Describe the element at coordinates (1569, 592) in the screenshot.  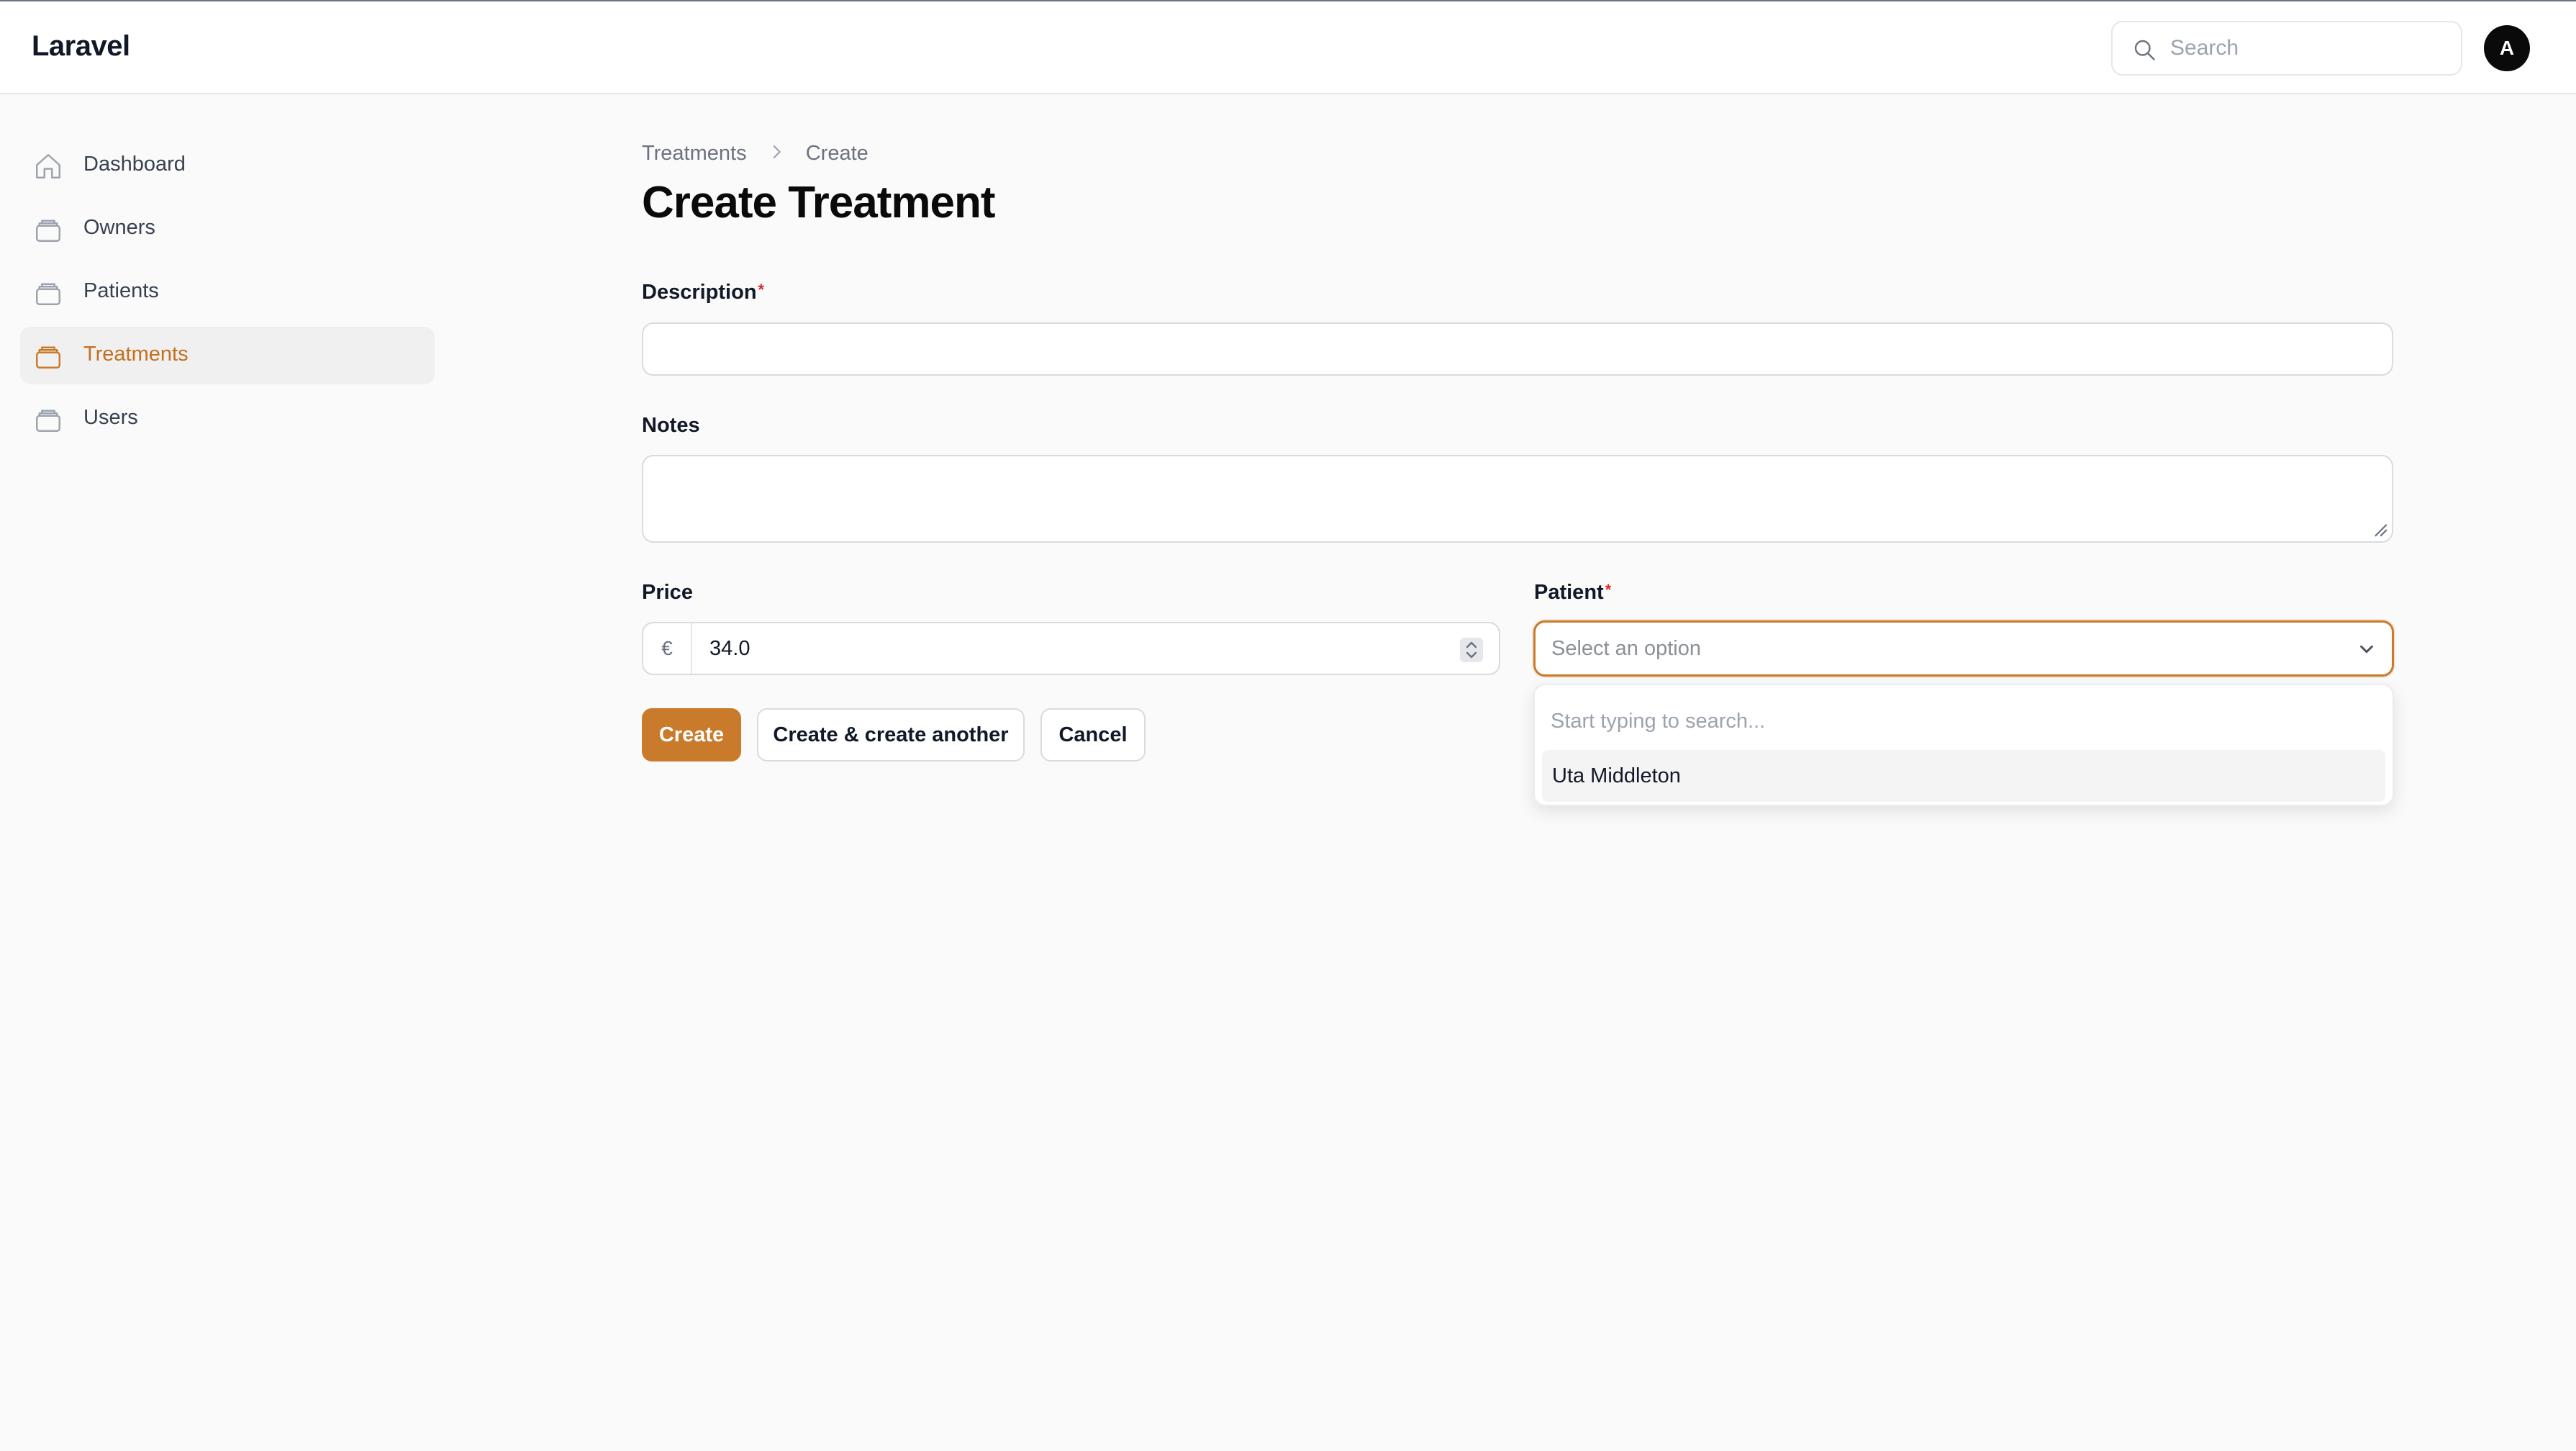
I see `patient-label-text: Patient` at that location.